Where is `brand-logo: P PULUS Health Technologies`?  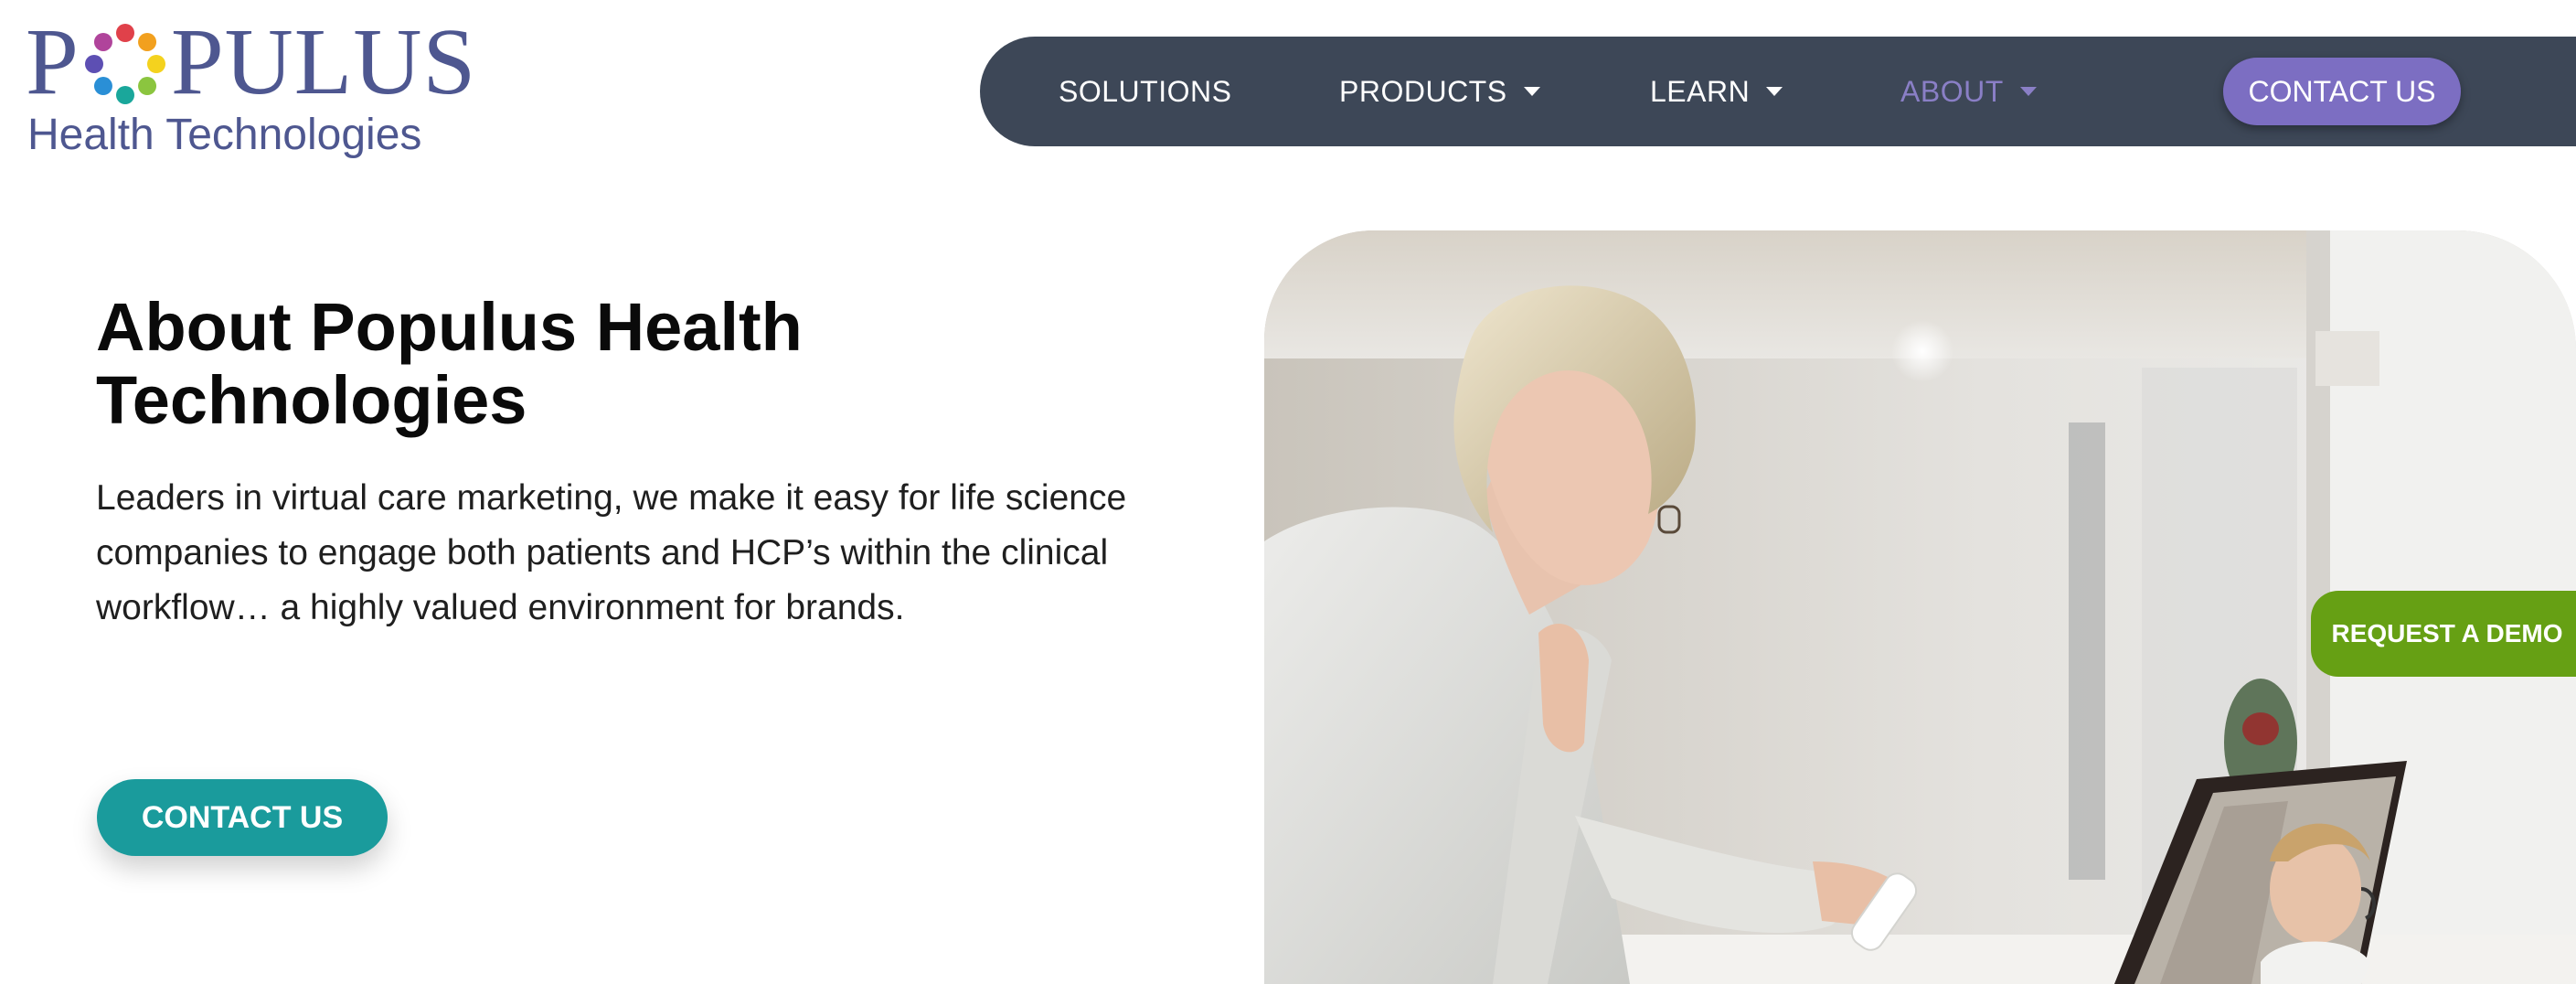 brand-logo: P PULUS Health Technologies is located at coordinates (251, 88).